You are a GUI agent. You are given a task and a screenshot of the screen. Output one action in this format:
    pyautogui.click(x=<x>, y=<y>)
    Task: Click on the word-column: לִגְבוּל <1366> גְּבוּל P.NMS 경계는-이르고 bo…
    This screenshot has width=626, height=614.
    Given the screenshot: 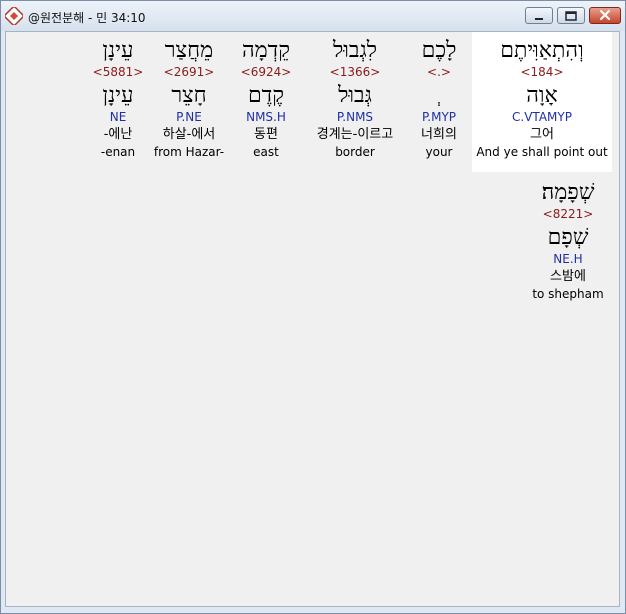 What is the action you would take?
    pyautogui.click(x=355, y=102)
    